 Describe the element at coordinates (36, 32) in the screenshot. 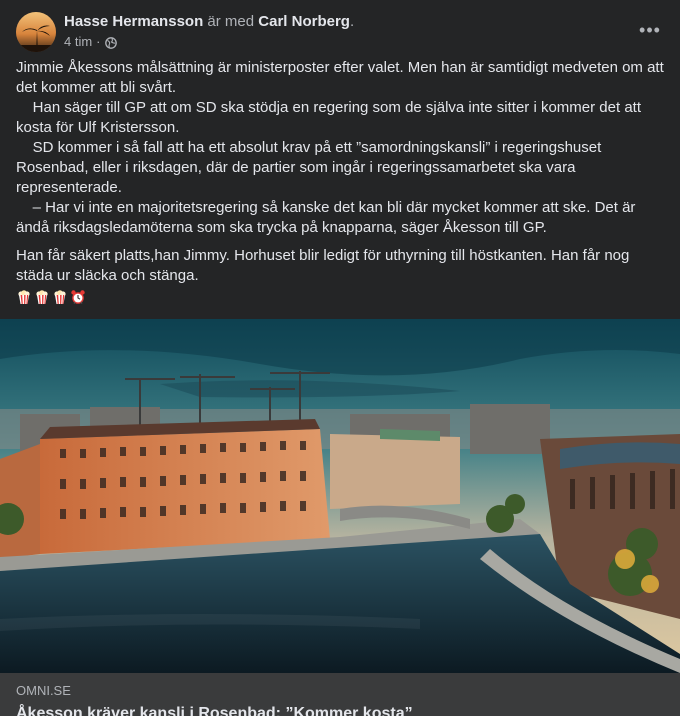

I see `avatar` at that location.